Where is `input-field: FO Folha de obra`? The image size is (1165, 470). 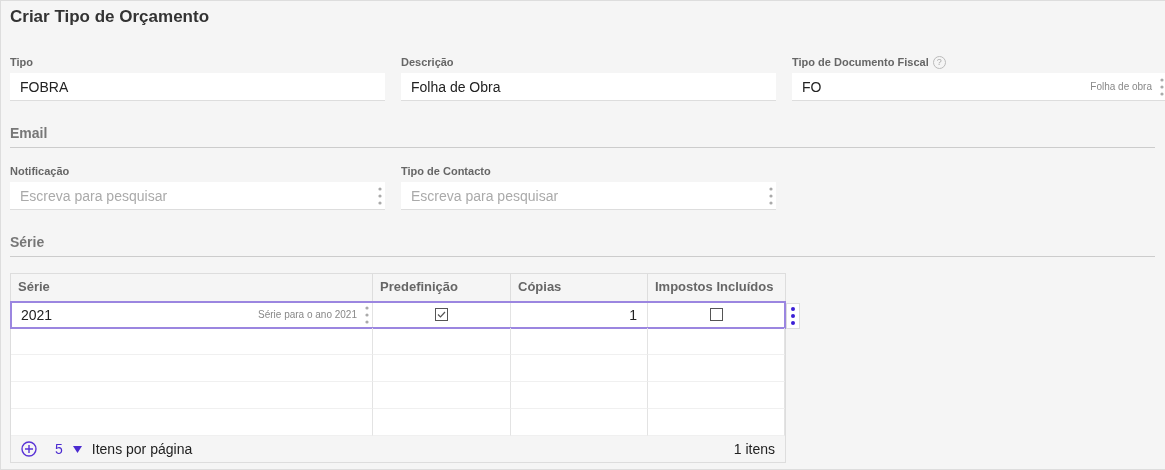 input-field: FO Folha de obra is located at coordinates (978, 87).